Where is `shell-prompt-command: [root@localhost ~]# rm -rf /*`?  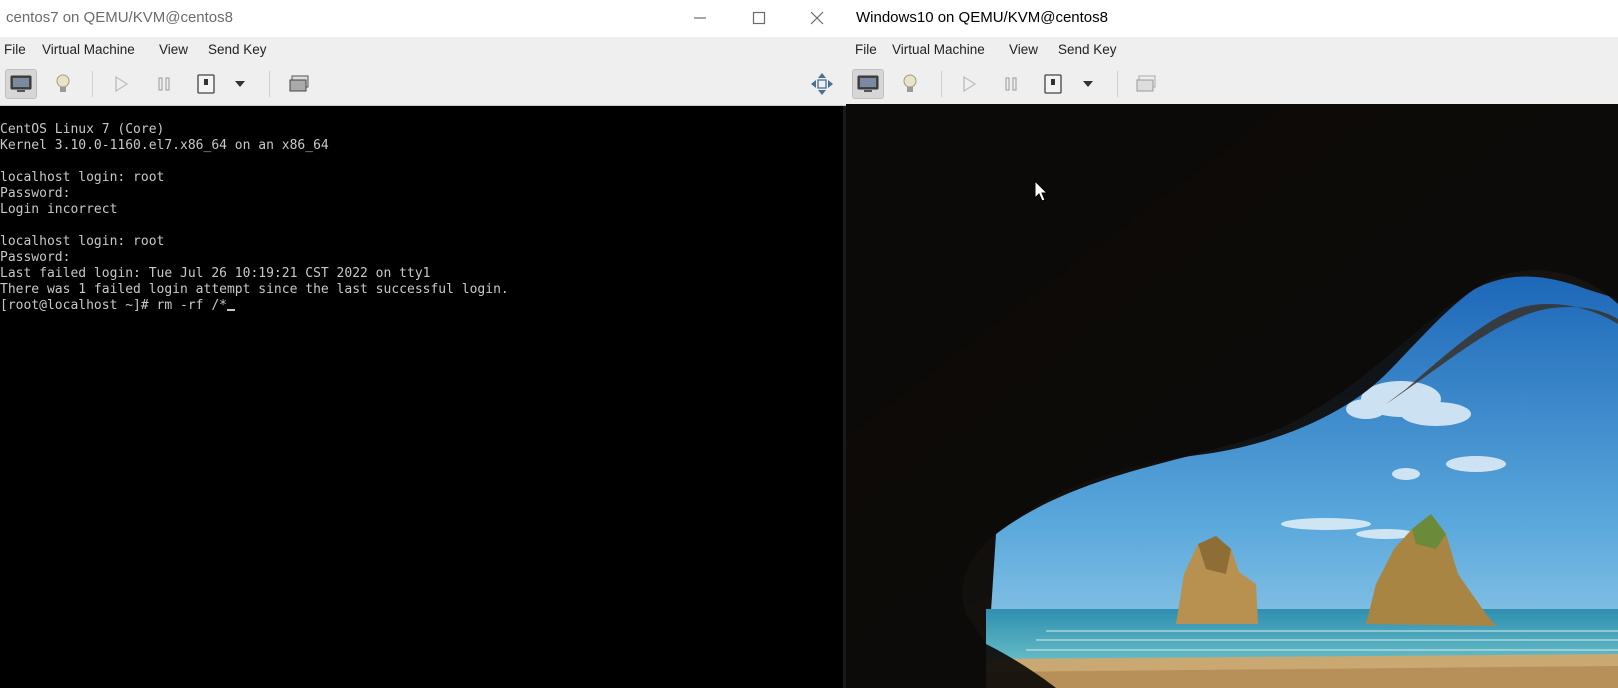
shell-prompt-command: [root@localhost ~]# rm -rf /* is located at coordinates (113, 305).